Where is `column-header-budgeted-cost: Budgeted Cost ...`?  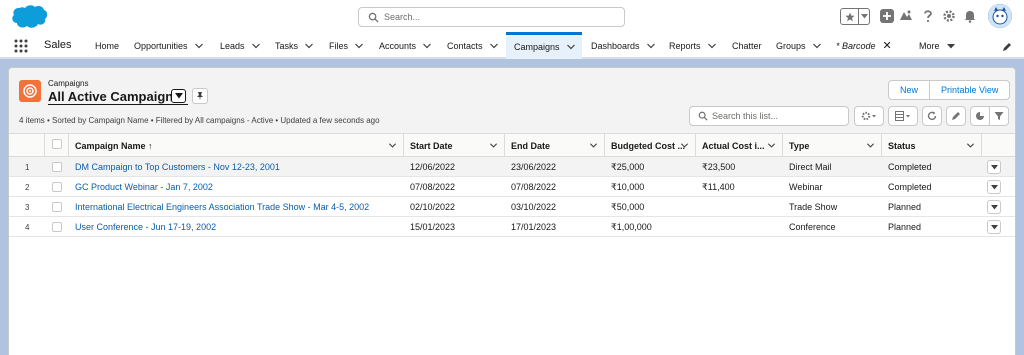 column-header-budgeted-cost: Budgeted Cost ... is located at coordinates (650, 145).